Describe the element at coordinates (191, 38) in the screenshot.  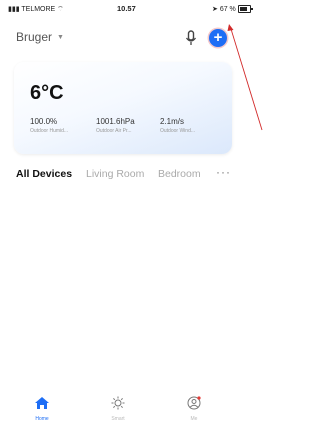
I see `microphone-icon` at that location.